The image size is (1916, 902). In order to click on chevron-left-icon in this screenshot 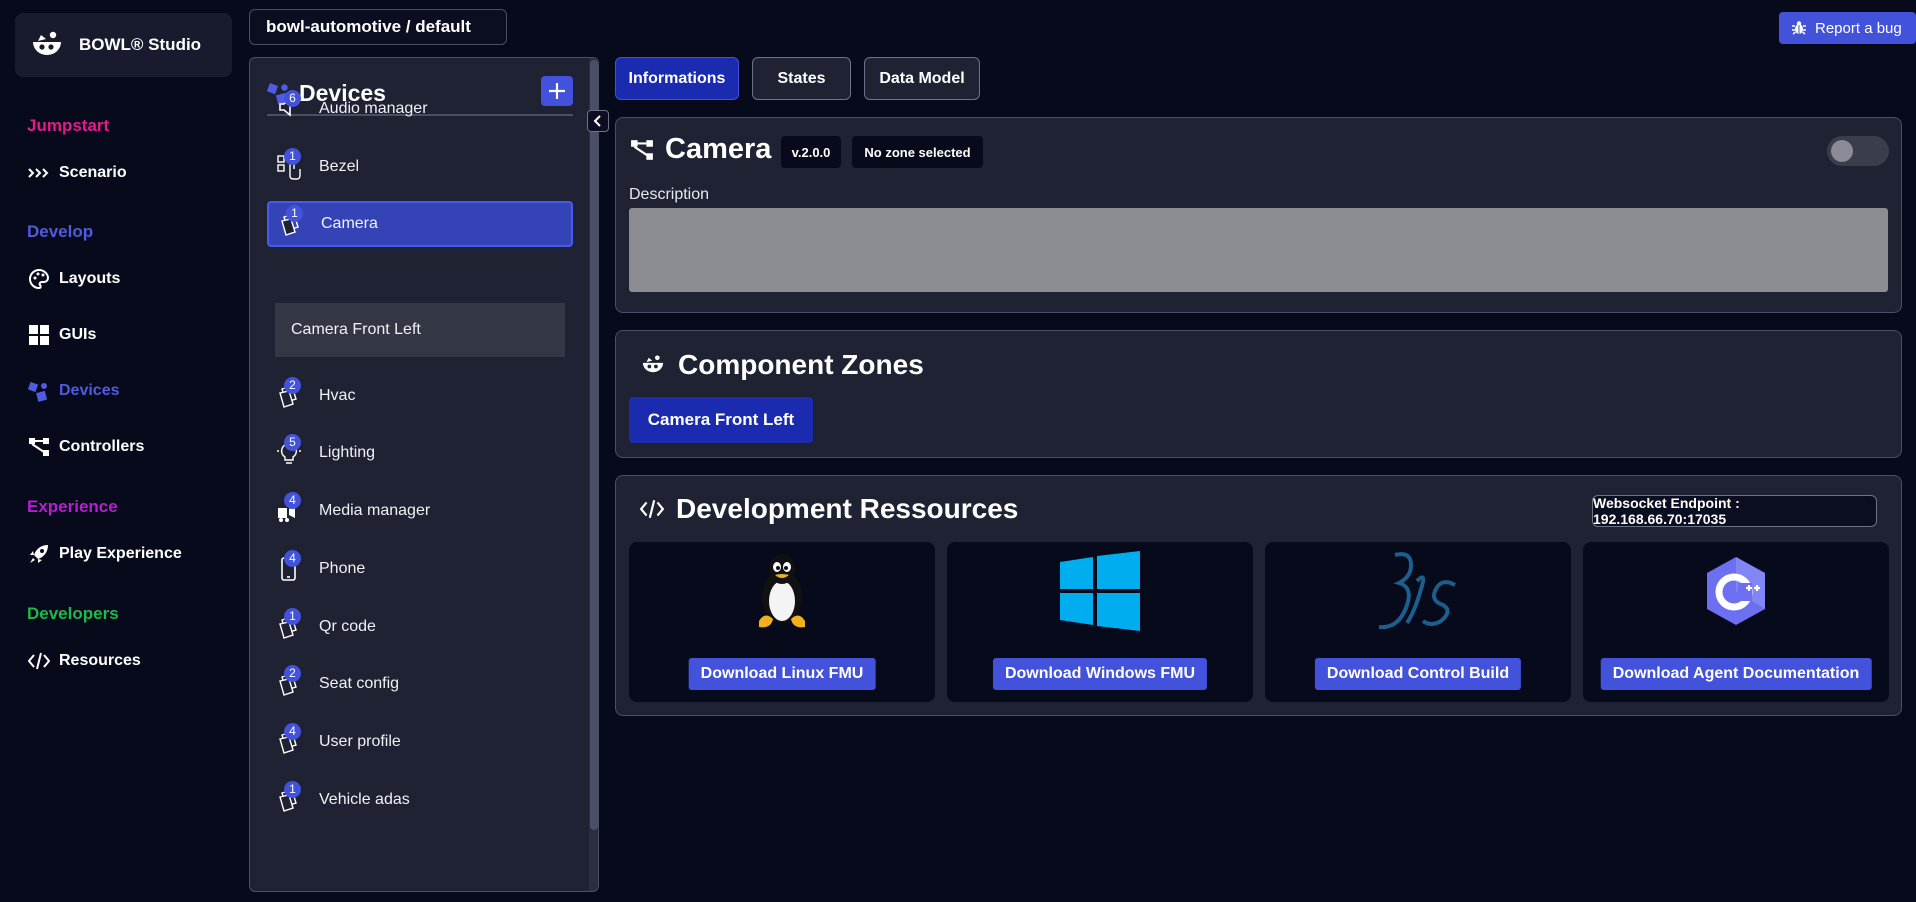, I will do `click(597, 121)`.